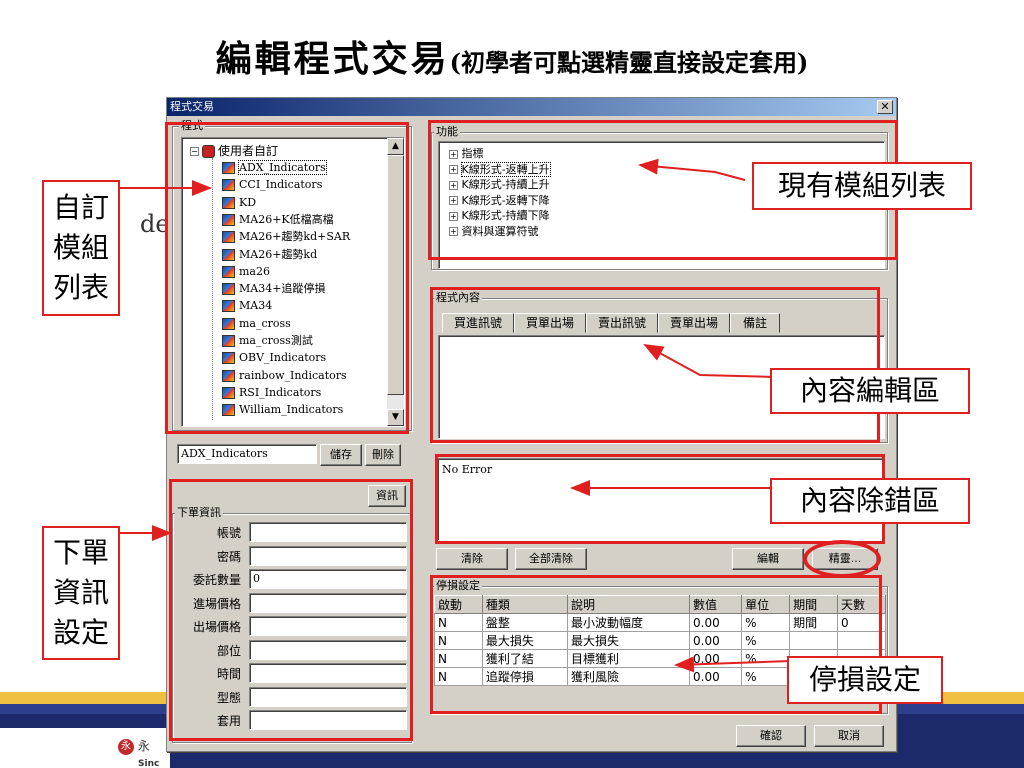 This screenshot has width=1024, height=768. Describe the element at coordinates (80, 632) in the screenshot. I see `callout-order-line3: 設定` at that location.